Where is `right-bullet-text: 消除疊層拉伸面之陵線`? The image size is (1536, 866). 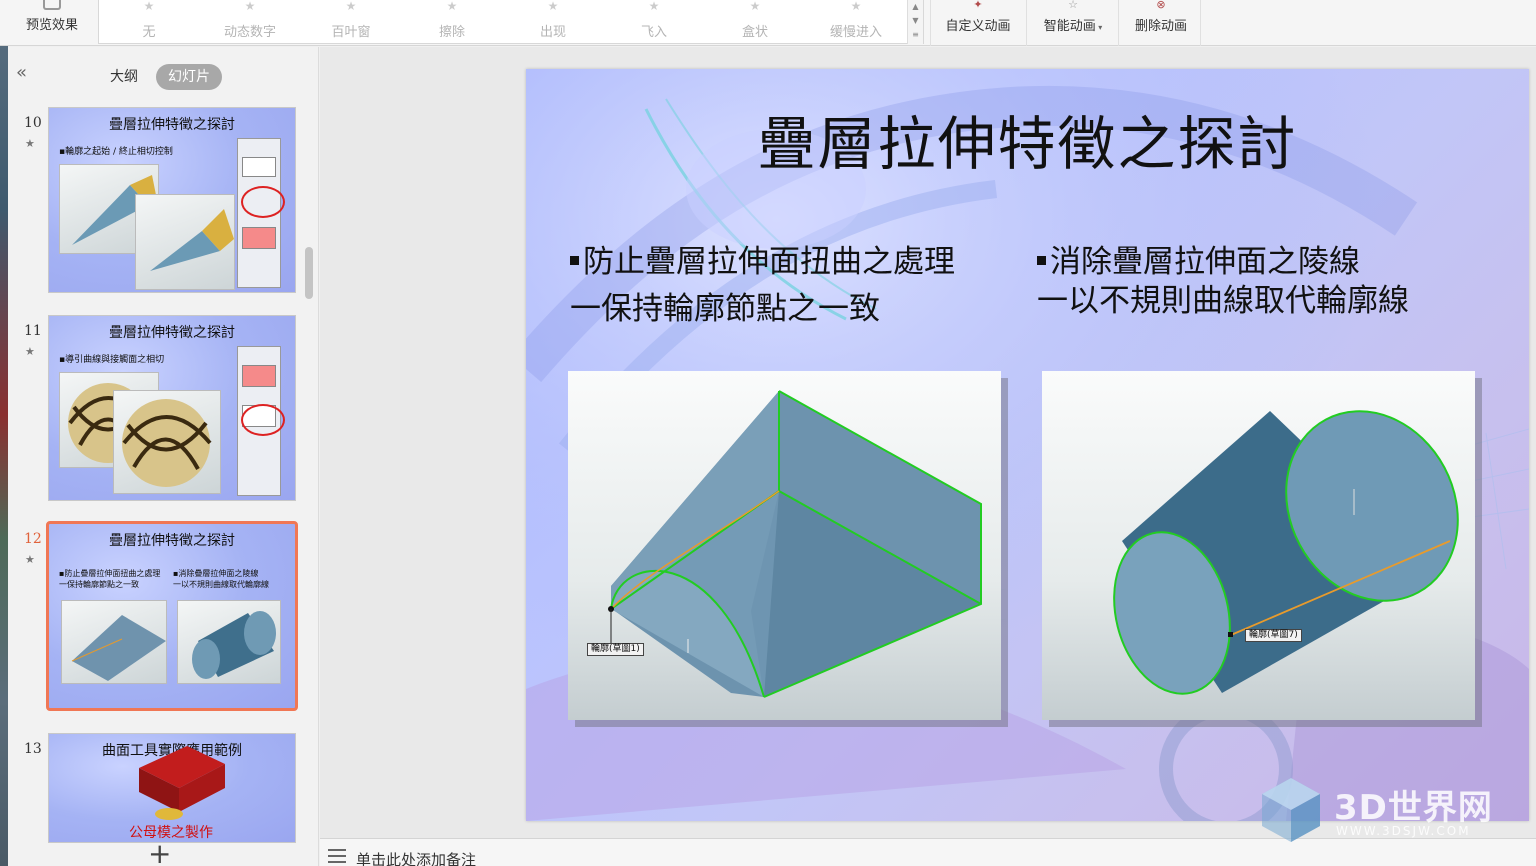
right-bullet-text: 消除疊層拉伸面之陵線 is located at coordinates (1198, 262).